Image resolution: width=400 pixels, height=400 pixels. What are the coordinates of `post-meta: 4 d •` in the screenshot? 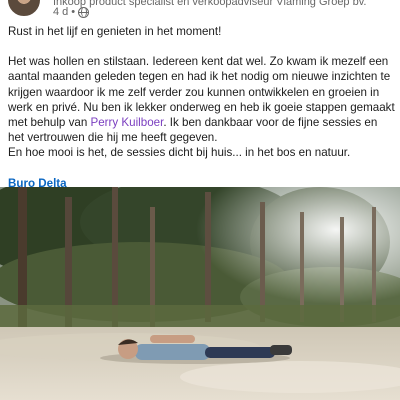 It's located at (71, 12).